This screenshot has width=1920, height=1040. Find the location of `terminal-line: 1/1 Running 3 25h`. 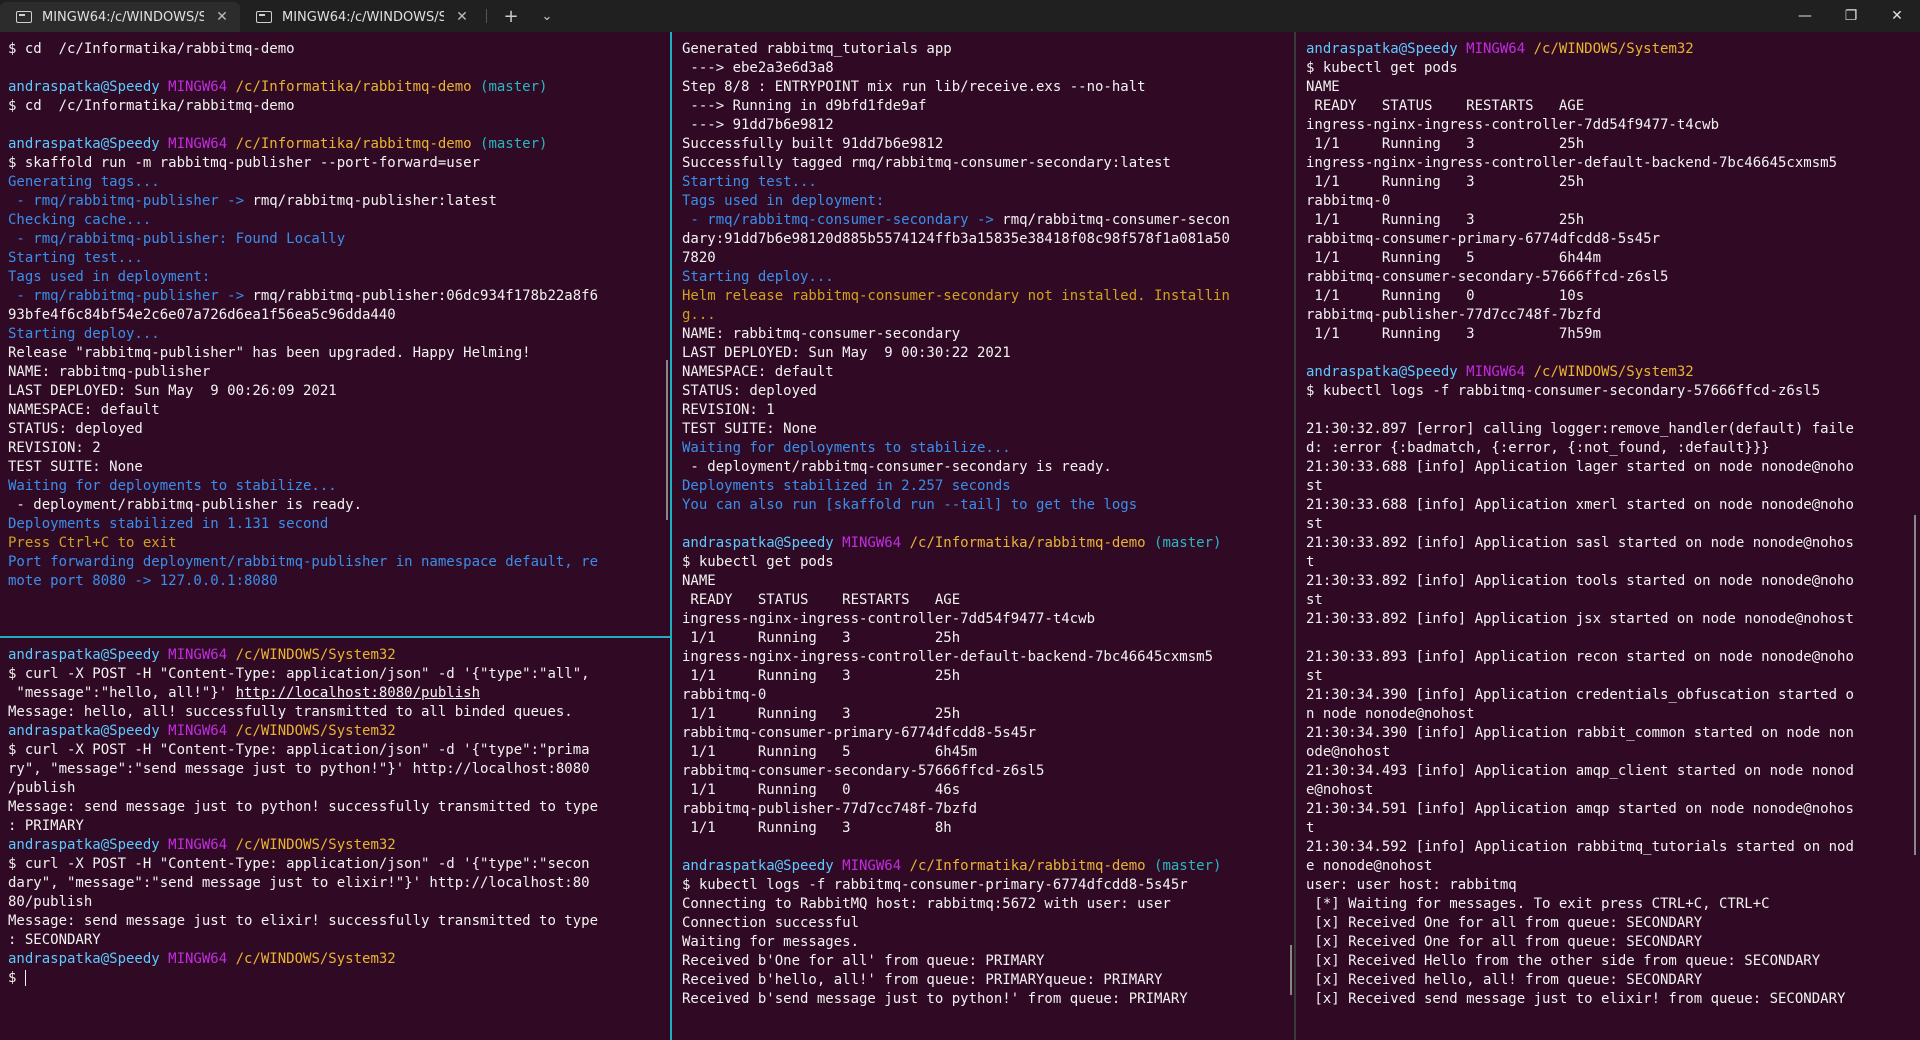

terminal-line: 1/1 Running 3 25h is located at coordinates (988, 714).